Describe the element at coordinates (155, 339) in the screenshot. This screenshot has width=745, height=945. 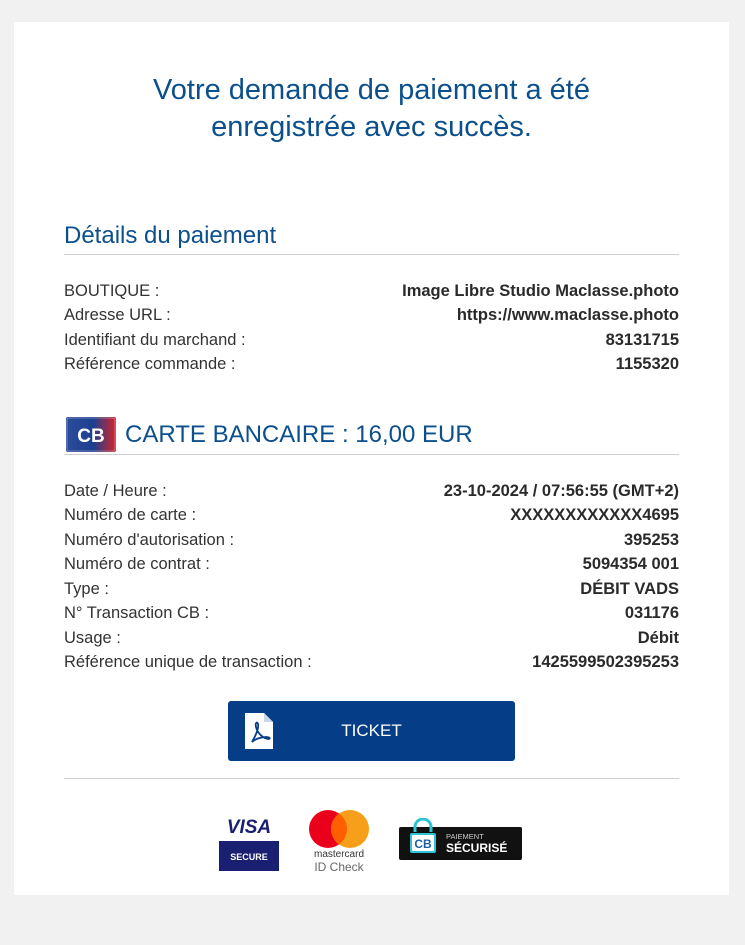
I see `detail-label: Identifiant du marchand :` at that location.